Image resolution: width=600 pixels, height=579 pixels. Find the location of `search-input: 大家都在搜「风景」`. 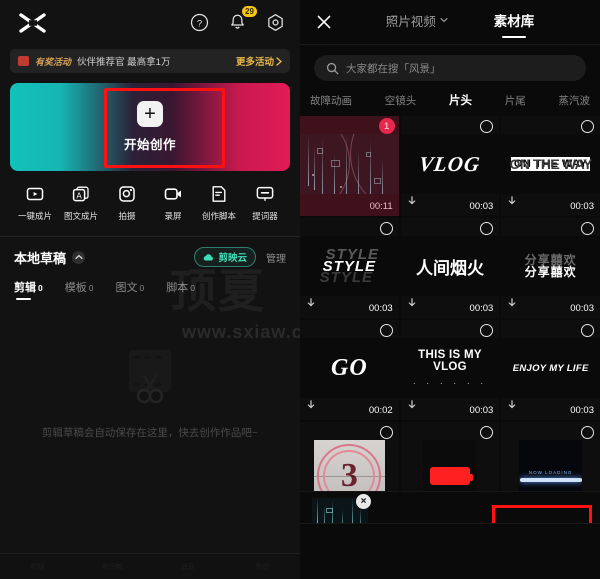

search-input: 大家都在搜「风景」 is located at coordinates (393, 68).